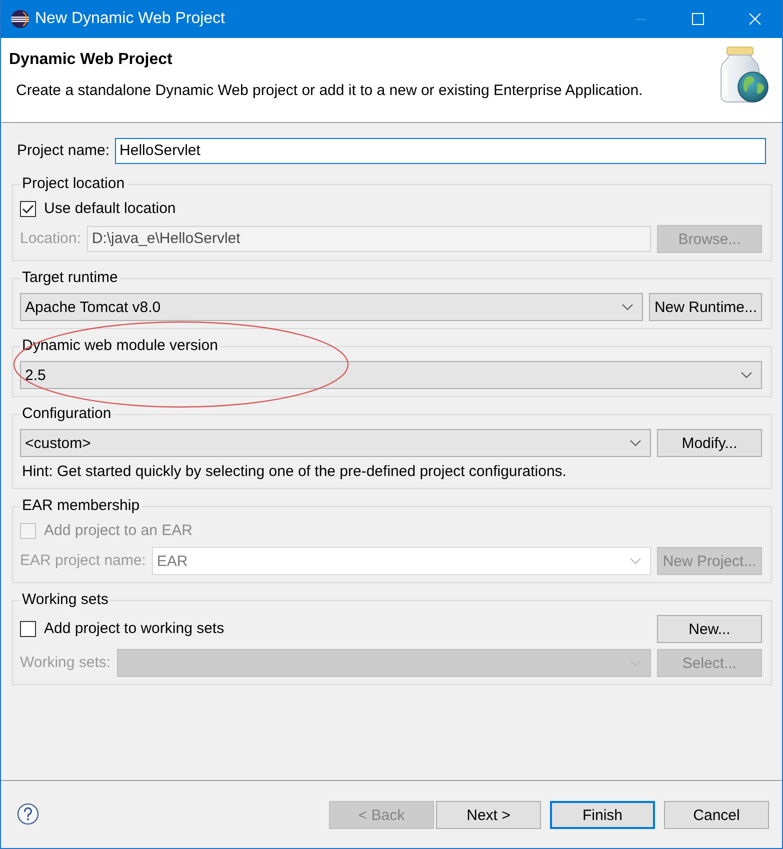 The height and width of the screenshot is (849, 783). I want to click on help-icon, so click(28, 814).